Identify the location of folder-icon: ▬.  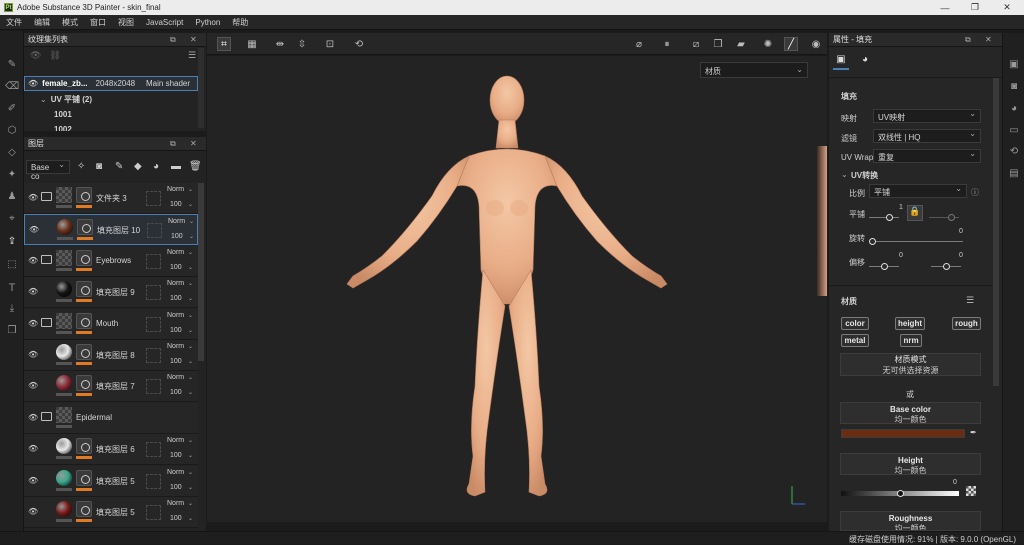
(176, 166).